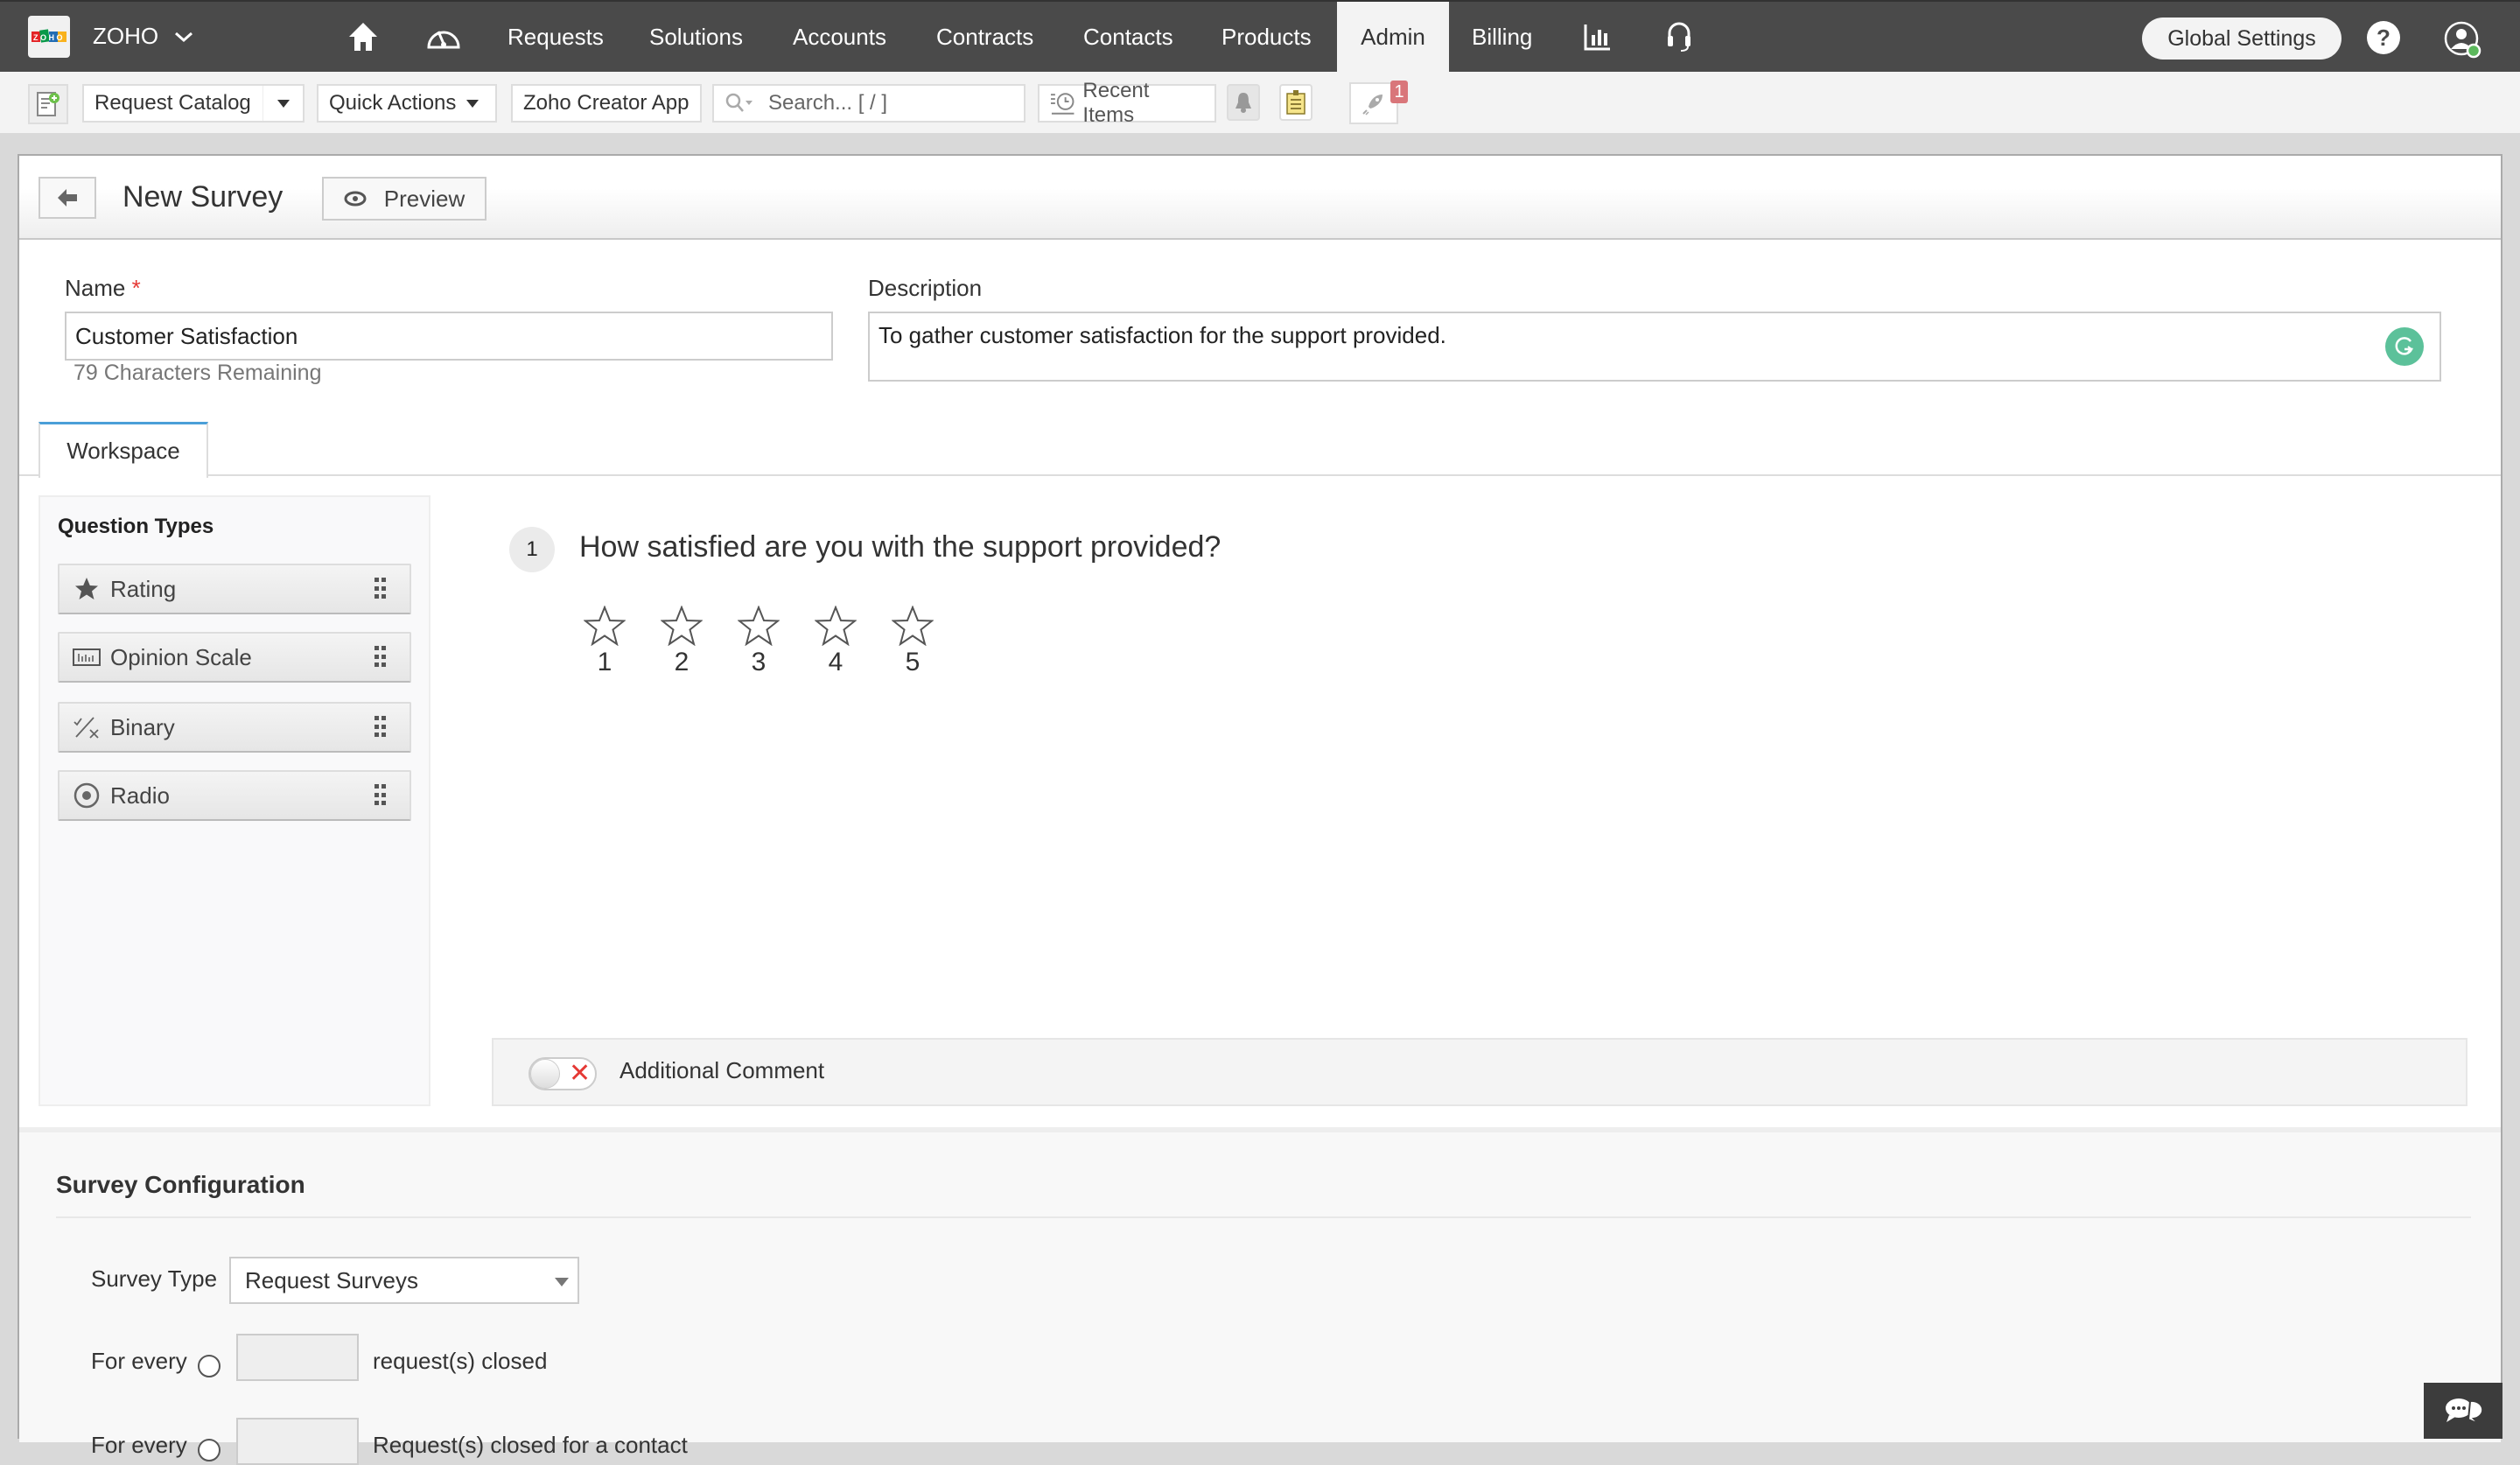  What do you see at coordinates (209, 1366) in the screenshot?
I see `rule1-radio` at bounding box center [209, 1366].